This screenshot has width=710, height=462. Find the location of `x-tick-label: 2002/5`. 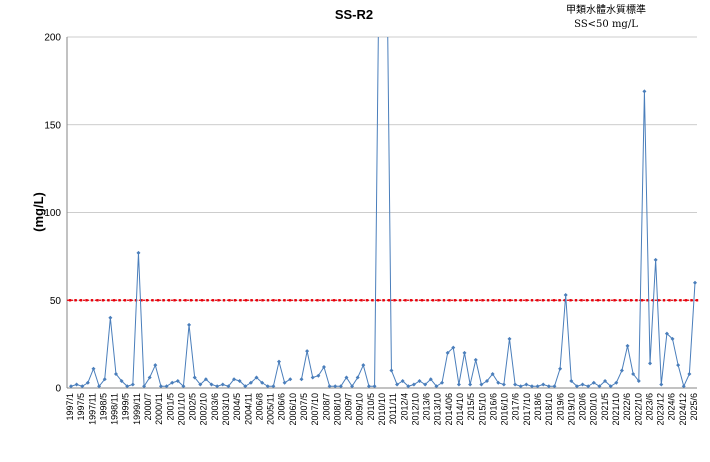

x-tick-label: 2002/5 is located at coordinates (193, 407).